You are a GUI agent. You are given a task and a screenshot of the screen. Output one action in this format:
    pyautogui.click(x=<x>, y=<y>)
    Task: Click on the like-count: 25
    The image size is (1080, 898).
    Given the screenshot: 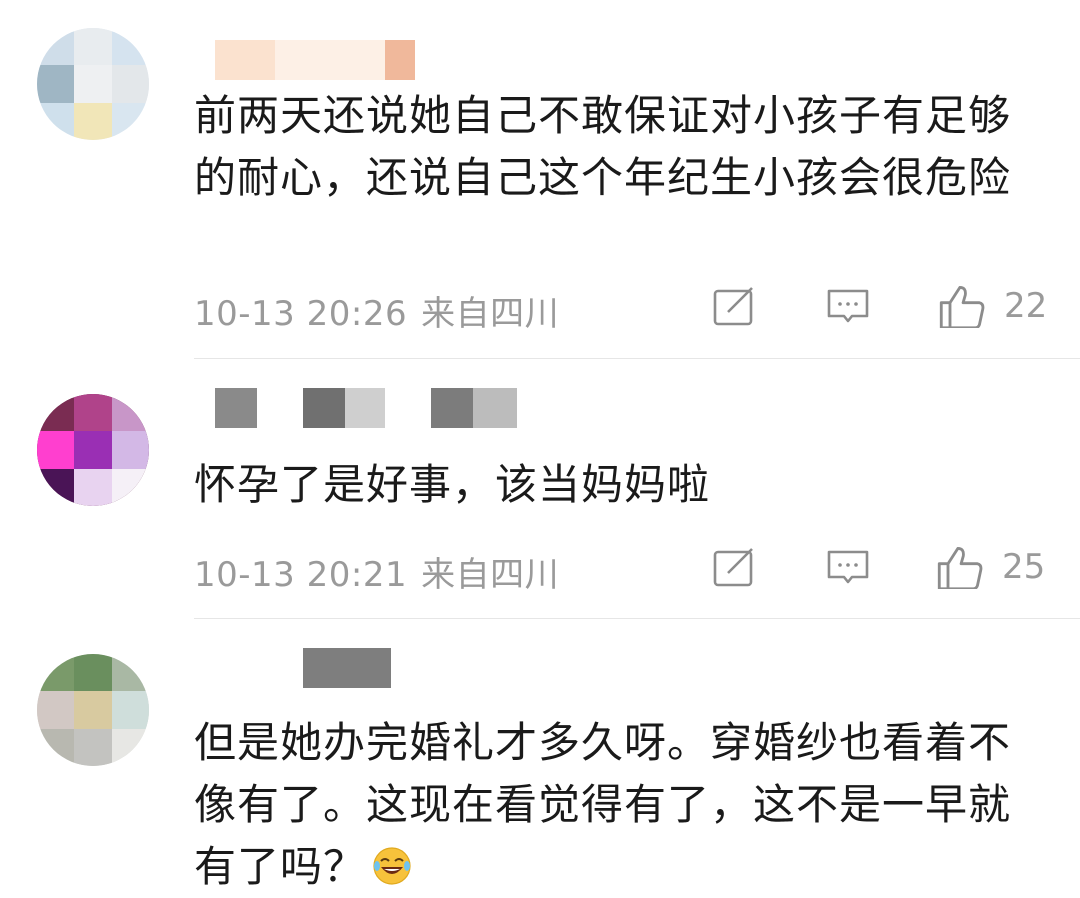 What is the action you would take?
    pyautogui.click(x=1024, y=567)
    